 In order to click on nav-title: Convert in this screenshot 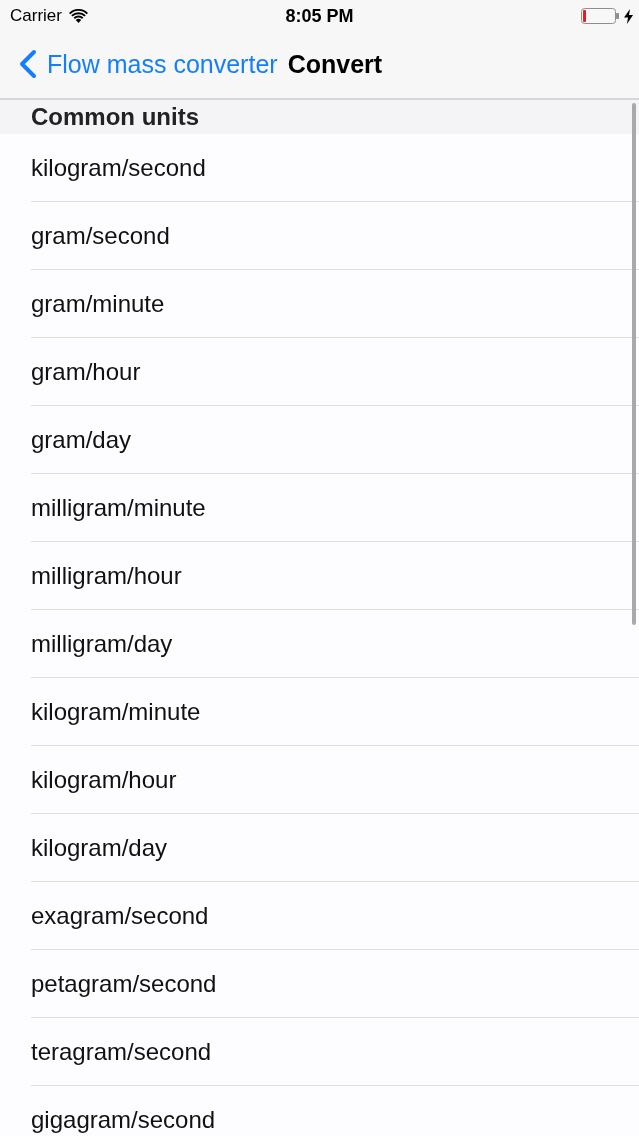, I will do `click(335, 64)`.